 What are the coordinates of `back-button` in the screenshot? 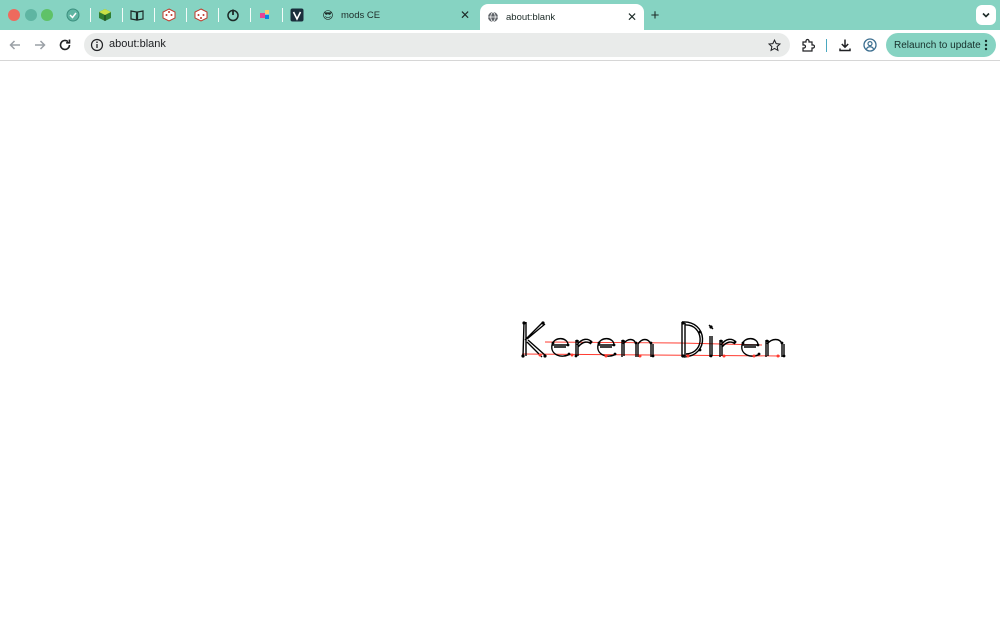 It's located at (15, 45).